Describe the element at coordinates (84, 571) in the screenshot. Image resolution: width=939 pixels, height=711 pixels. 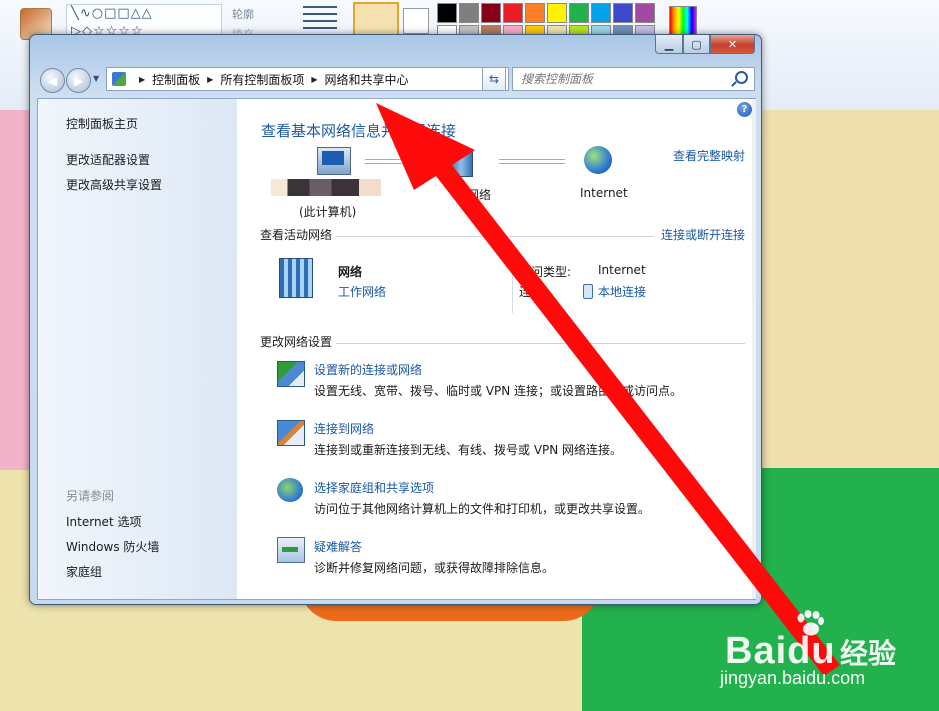
I see `sidebar-item-homegroup: 家庭组` at that location.